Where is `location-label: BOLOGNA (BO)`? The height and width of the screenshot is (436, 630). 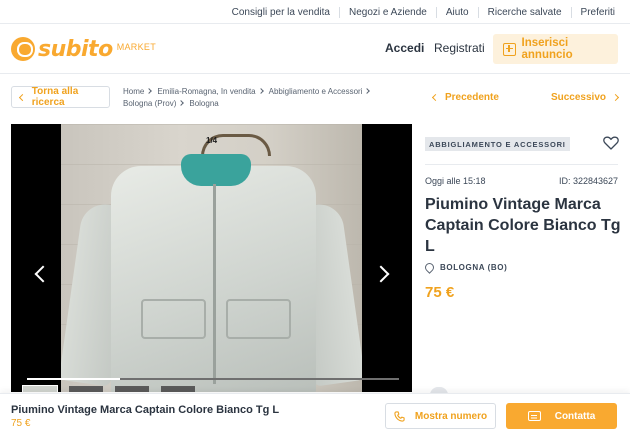
location-label: BOLOGNA (BO) is located at coordinates (474, 267).